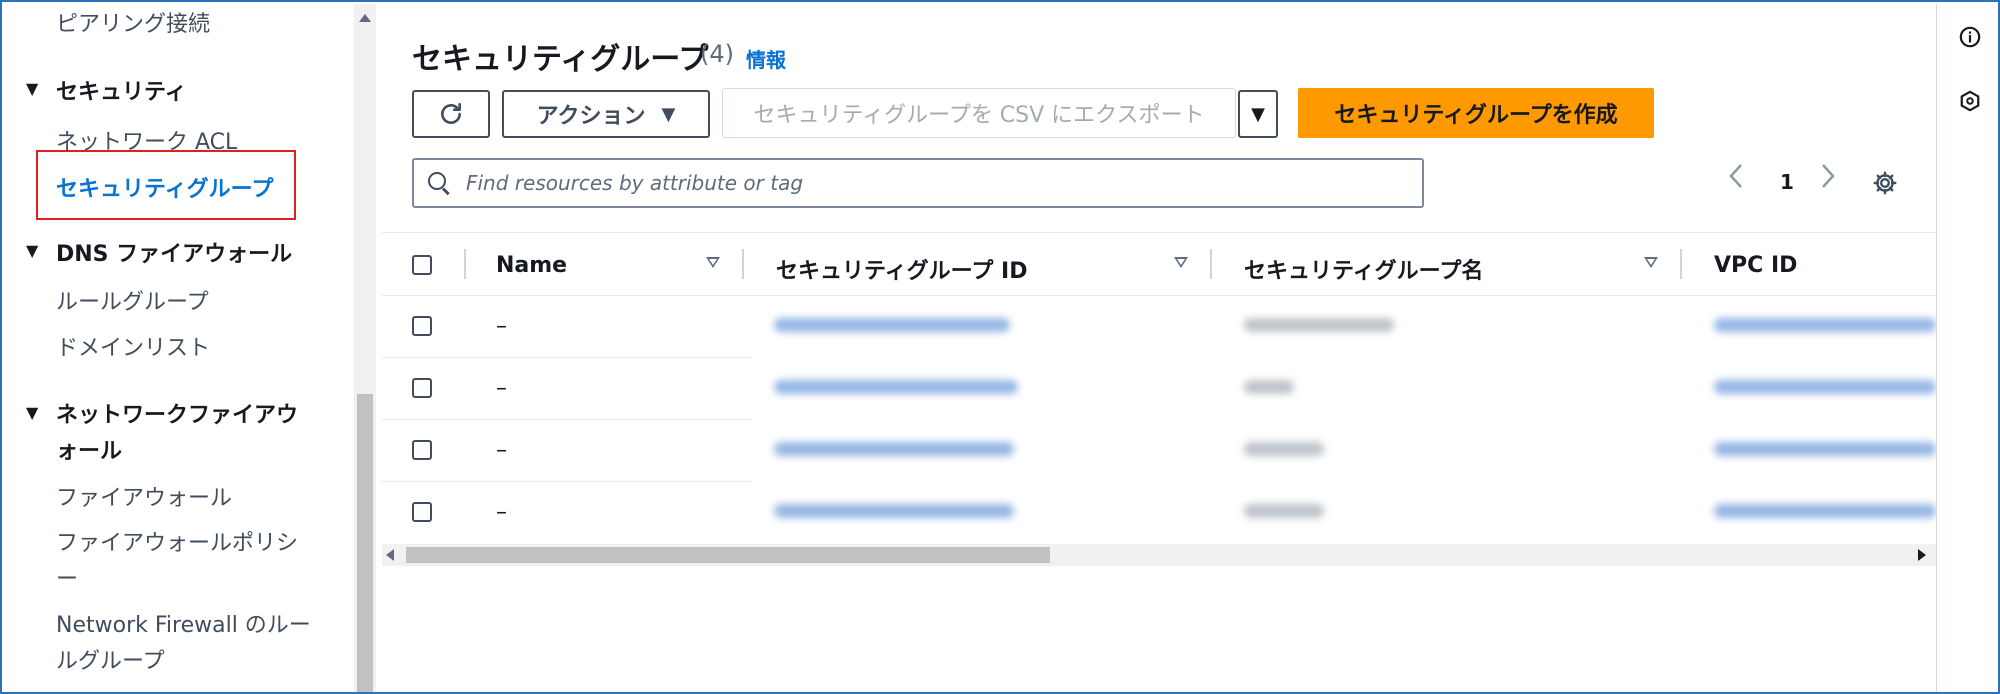 This screenshot has height=694, width=2000. What do you see at coordinates (166, 185) in the screenshot?
I see `active-item-highlight` at bounding box center [166, 185].